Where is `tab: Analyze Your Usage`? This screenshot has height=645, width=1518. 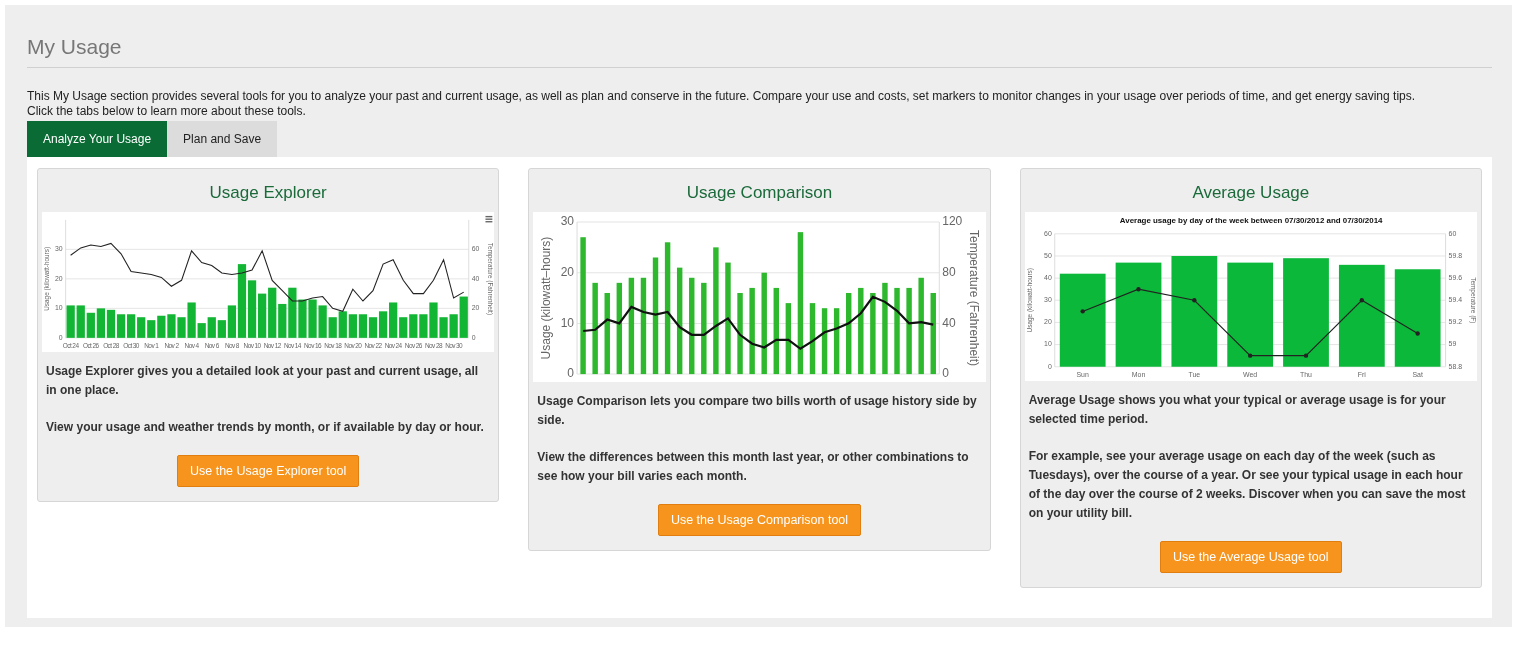
tab: Analyze Your Usage is located at coordinates (97, 139).